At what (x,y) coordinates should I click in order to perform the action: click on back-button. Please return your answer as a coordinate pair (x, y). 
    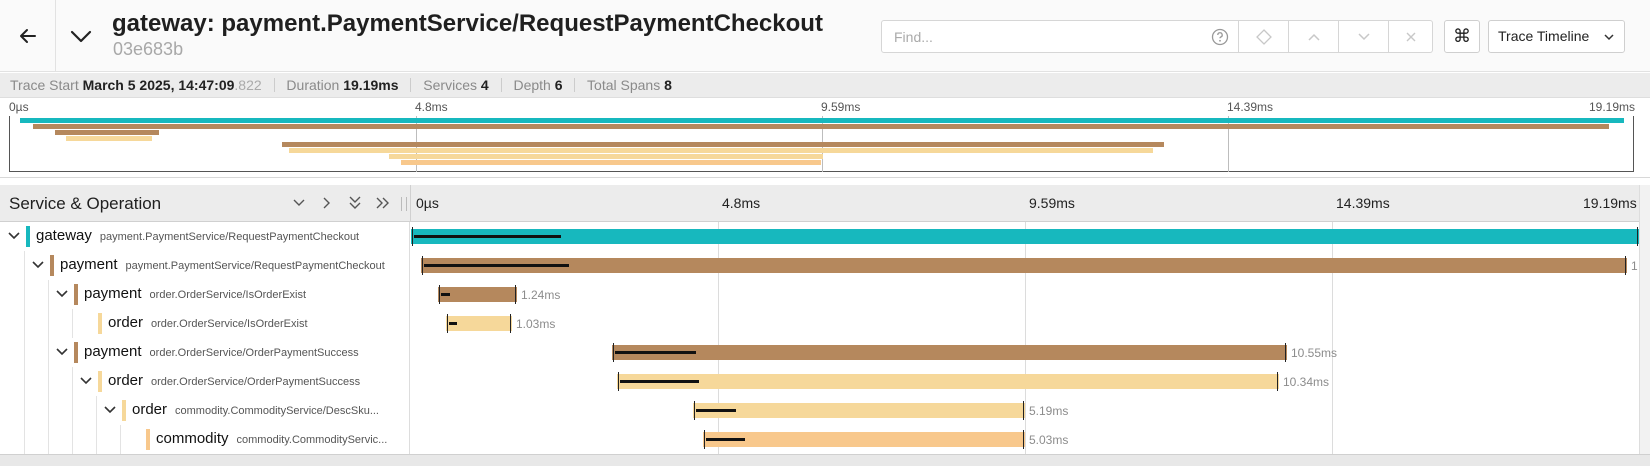
    Looking at the image, I should click on (28, 36).